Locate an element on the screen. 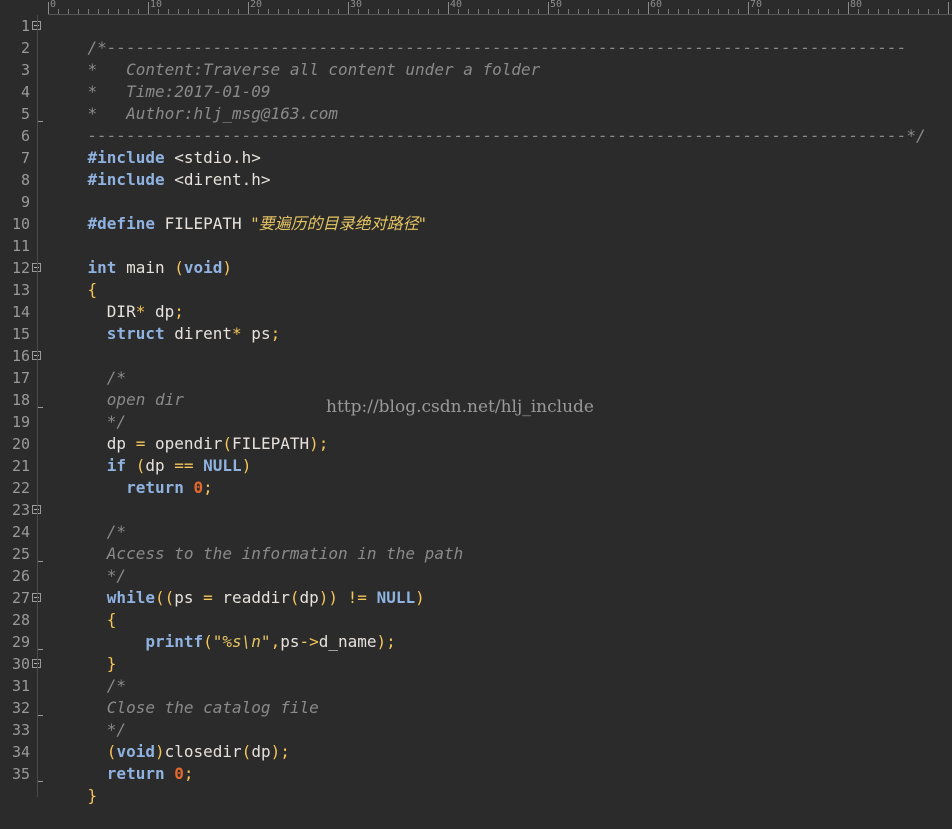 This screenshot has width=952, height=829. code-line-14: struct dirent* ps; is located at coordinates (164, 322).